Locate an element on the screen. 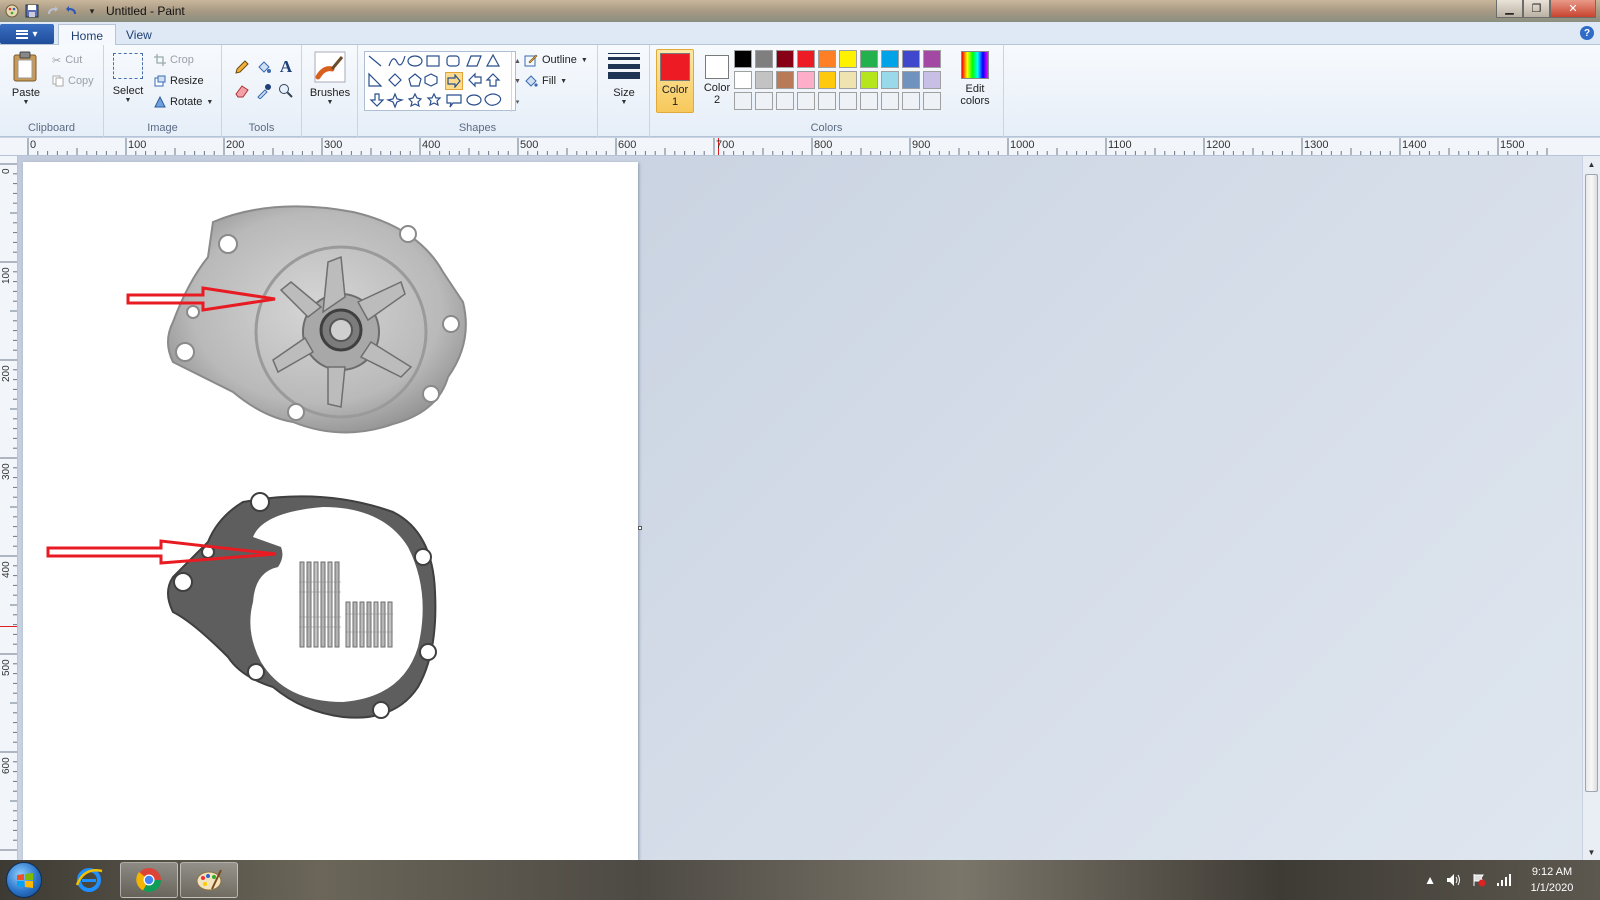 This screenshot has width=1600, height=900. minimize-button: ▁ is located at coordinates (1509, 9).